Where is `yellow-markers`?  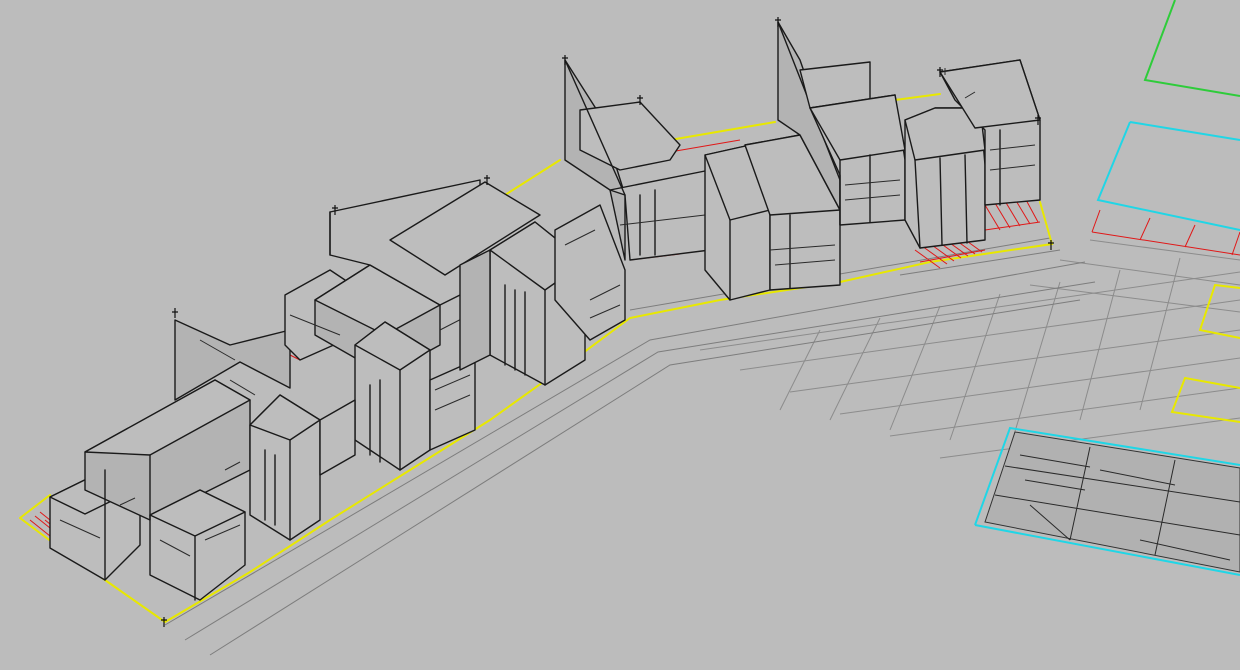 yellow-markers is located at coordinates (1205, 353).